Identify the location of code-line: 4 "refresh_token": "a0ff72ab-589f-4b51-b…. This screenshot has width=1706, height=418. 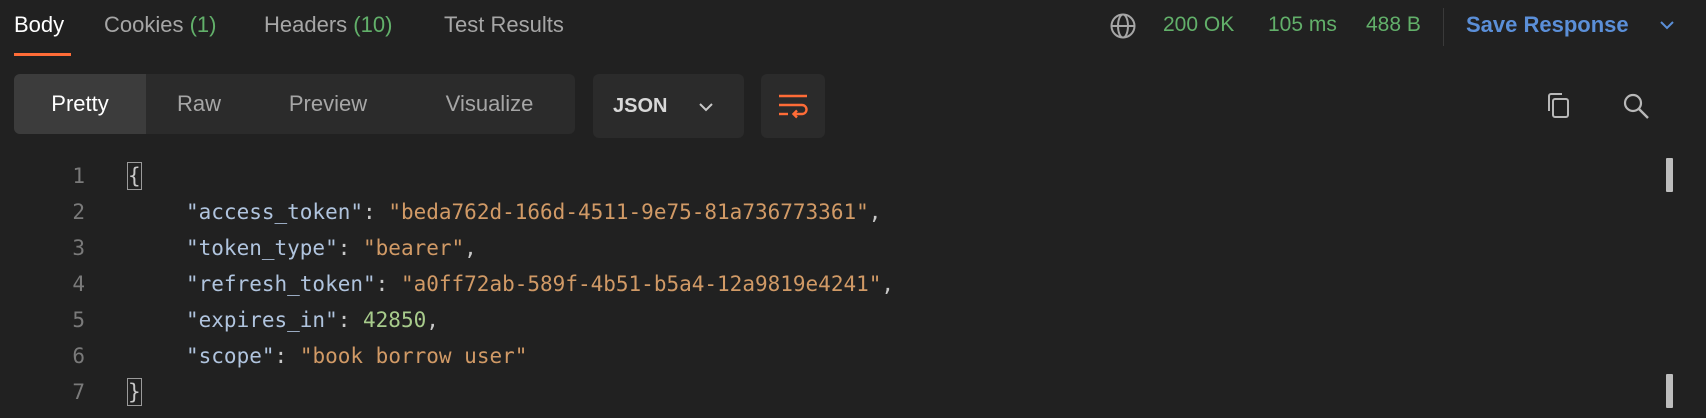
(800, 284).